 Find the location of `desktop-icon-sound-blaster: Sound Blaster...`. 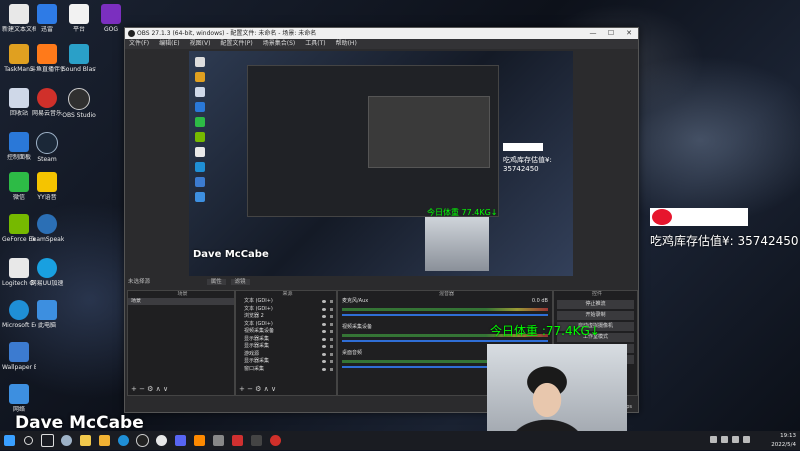

desktop-icon-sound-blaster: Sound Blaster... is located at coordinates (79, 58).